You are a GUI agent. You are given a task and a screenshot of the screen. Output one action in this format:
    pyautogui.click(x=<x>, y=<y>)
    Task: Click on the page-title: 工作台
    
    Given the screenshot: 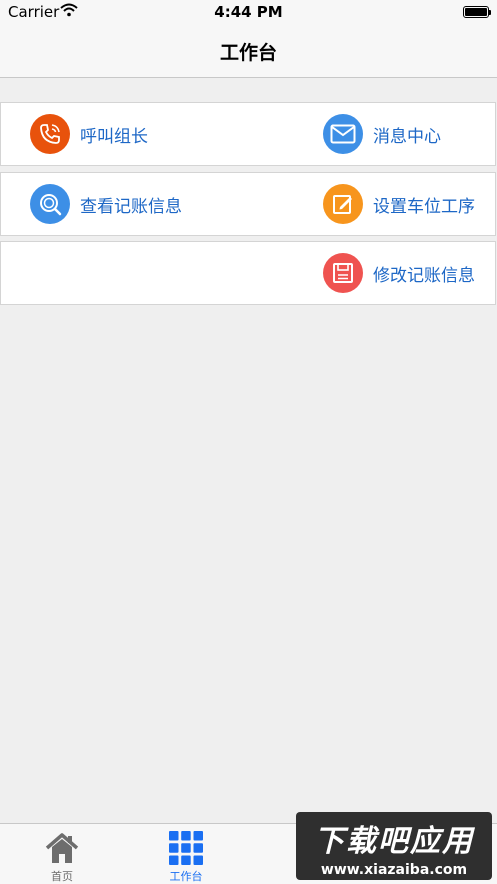 What is the action you would take?
    pyautogui.click(x=248, y=53)
    